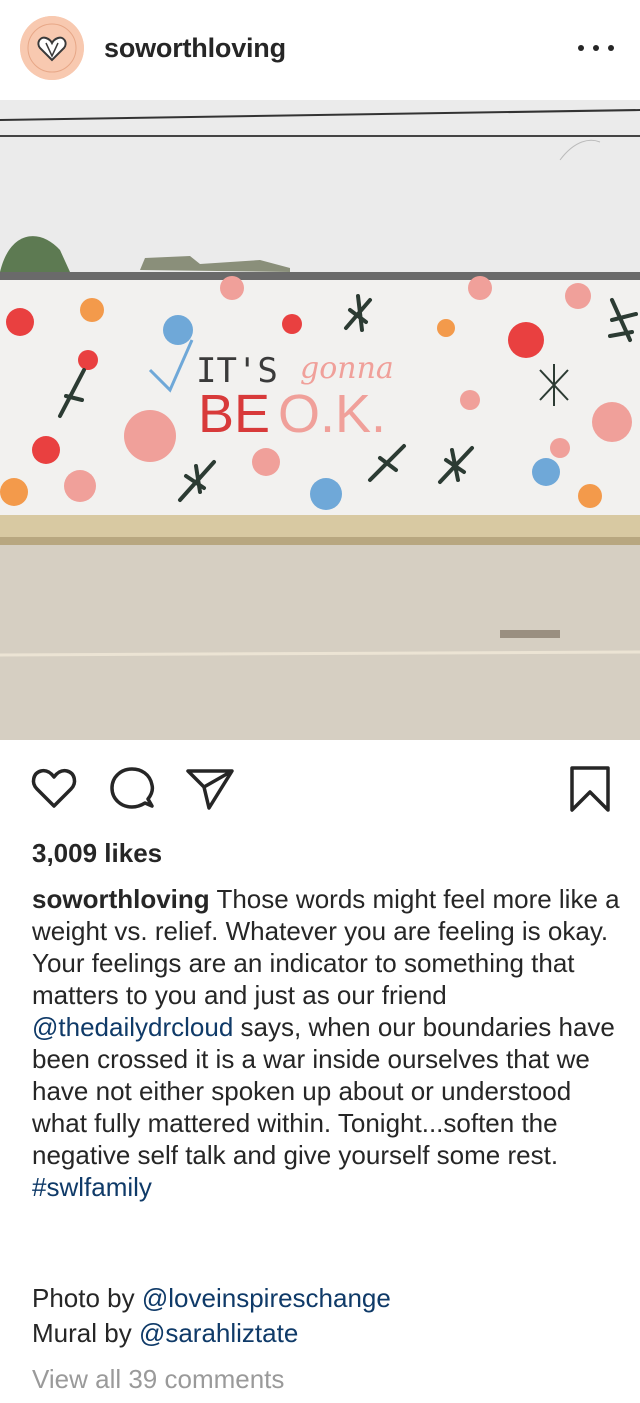  Describe the element at coordinates (92, 1187) in the screenshot. I see `caption-hashtag: #swlfamily` at that location.